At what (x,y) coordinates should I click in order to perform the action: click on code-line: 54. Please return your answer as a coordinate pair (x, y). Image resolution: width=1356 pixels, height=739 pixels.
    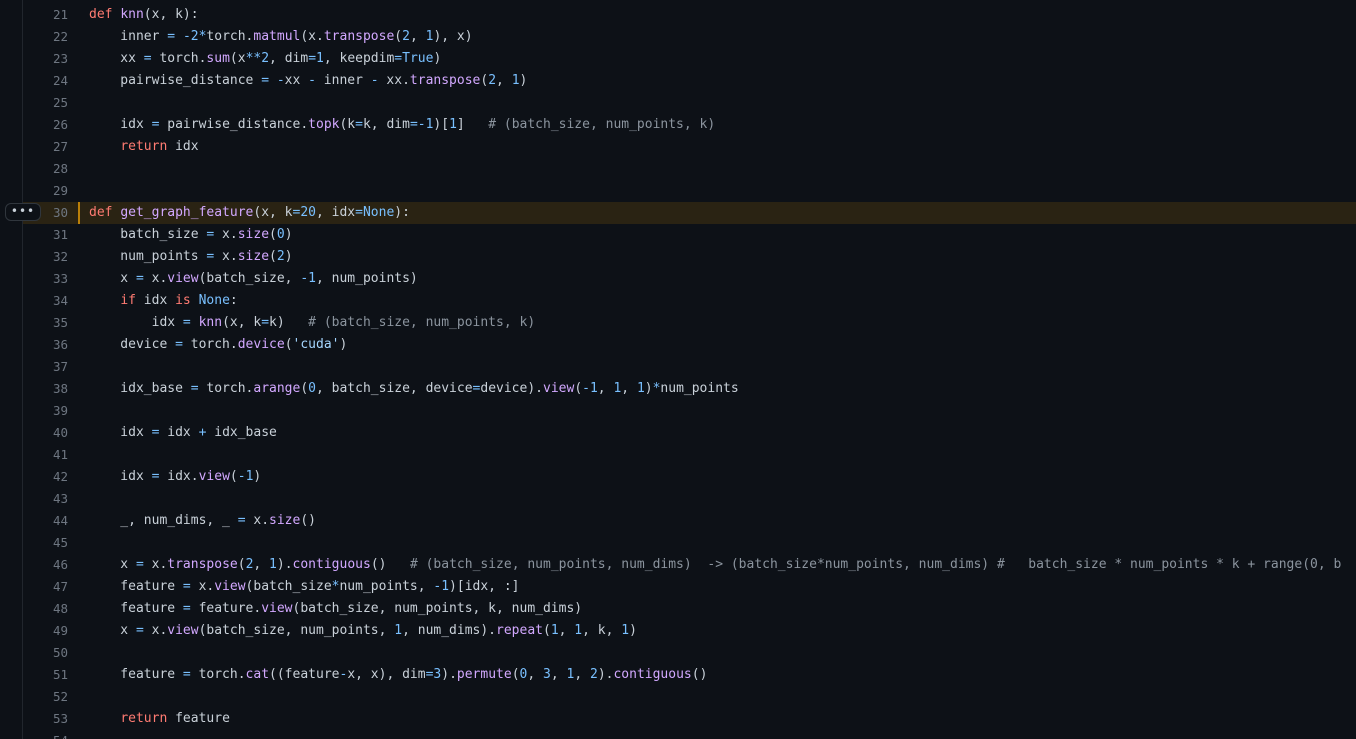
    Looking at the image, I should click on (689, 734).